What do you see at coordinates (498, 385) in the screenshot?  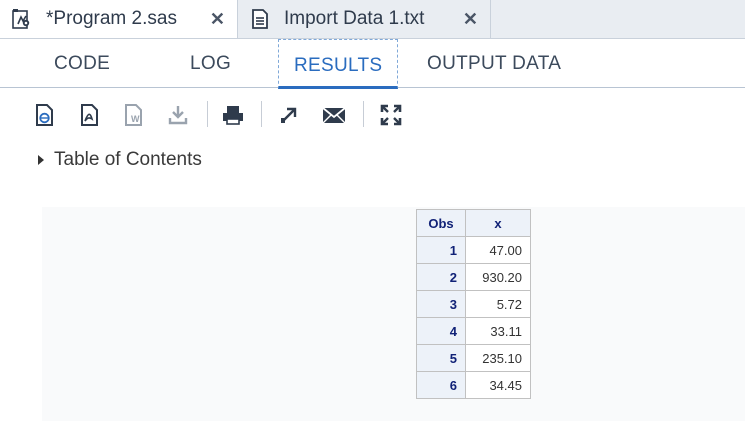 I see `x-cell: 34.45` at bounding box center [498, 385].